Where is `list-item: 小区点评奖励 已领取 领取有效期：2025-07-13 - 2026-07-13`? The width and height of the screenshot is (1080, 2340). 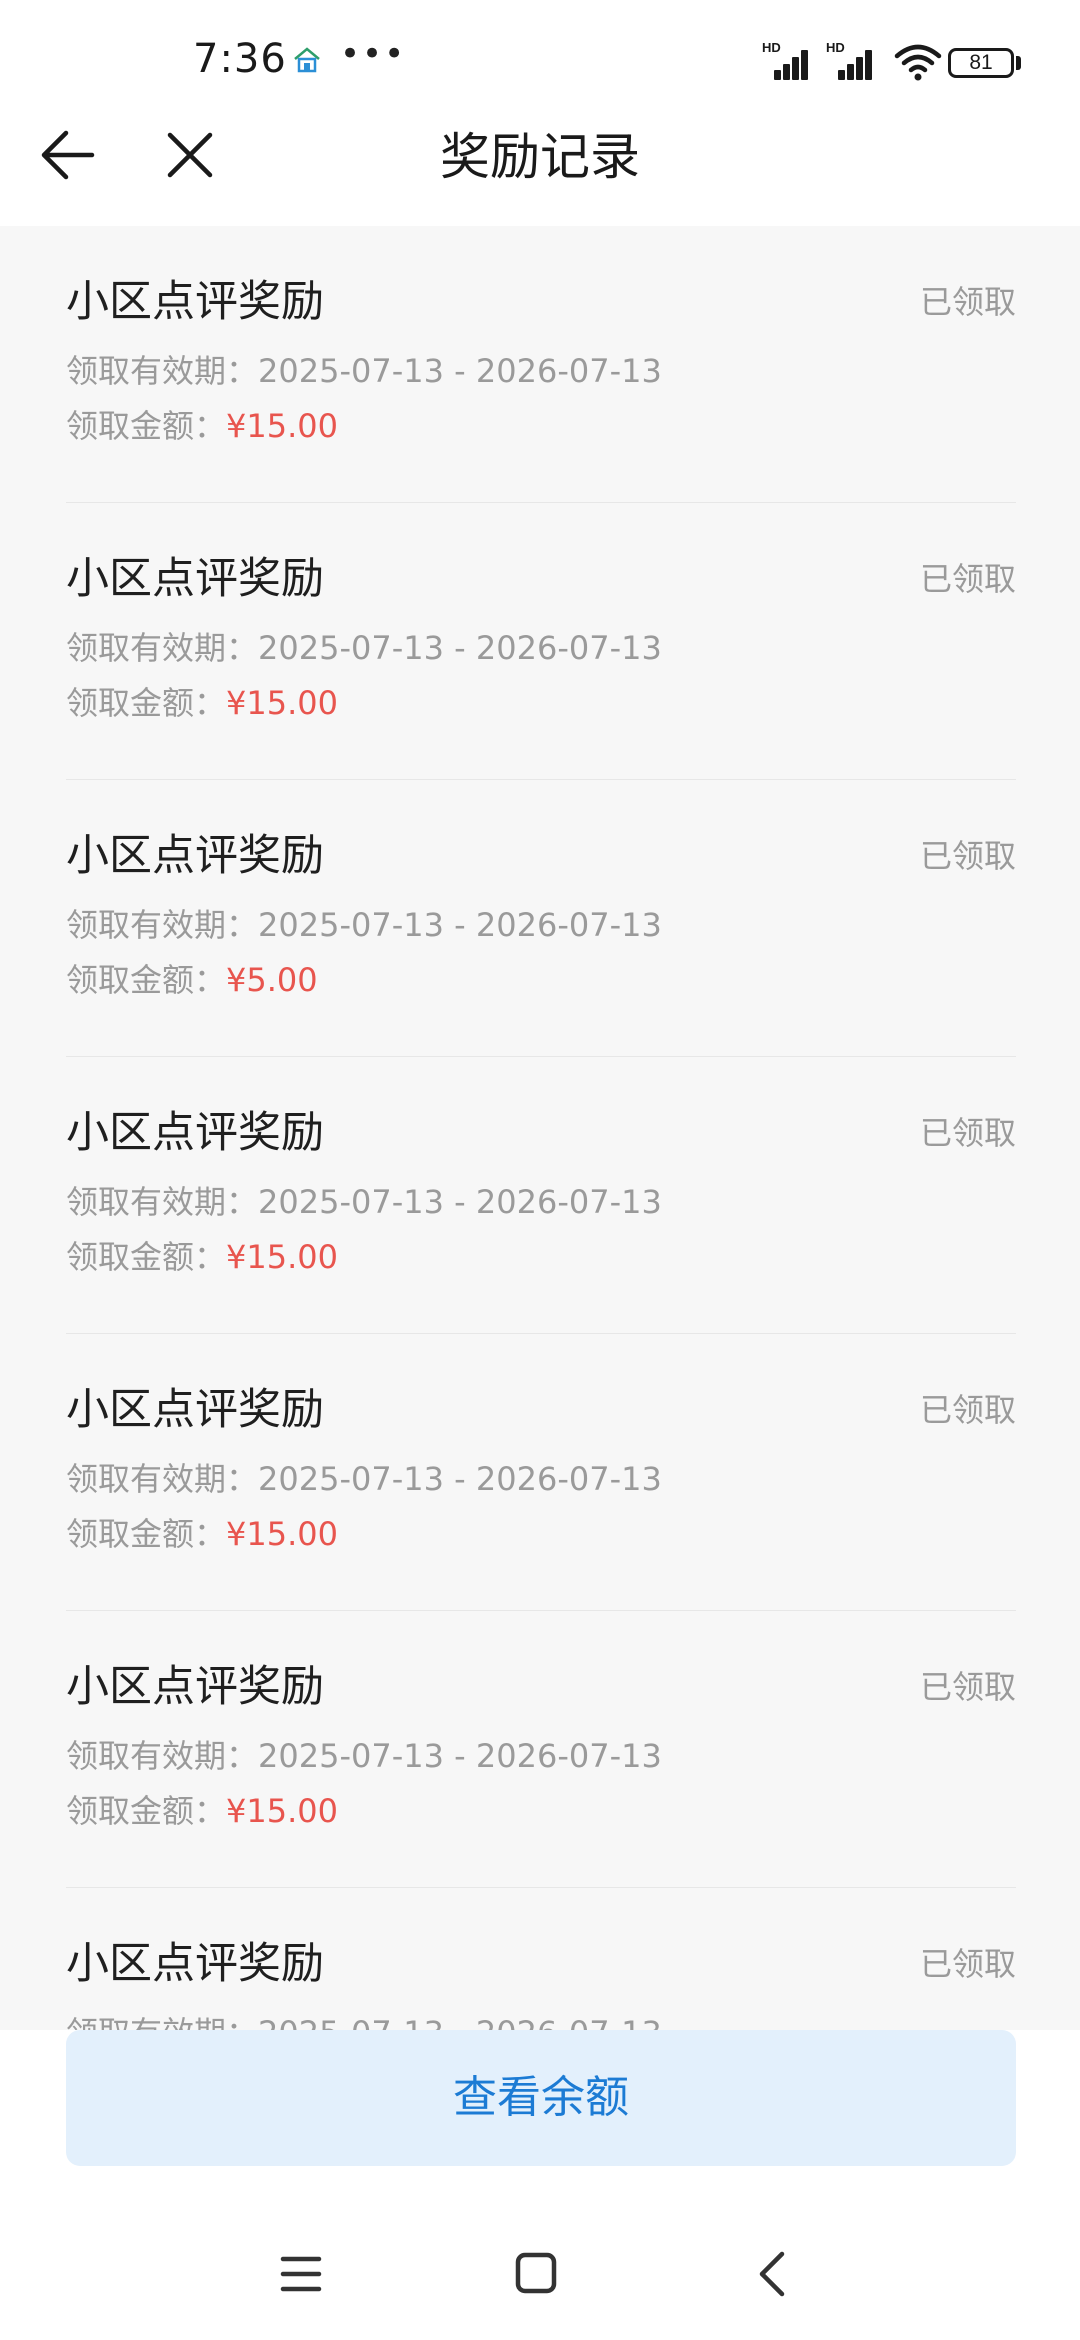 list-item: 小区点评奖励 已领取 领取有效期：2025-07-13 - 2026-07-13 is located at coordinates (541, 1959).